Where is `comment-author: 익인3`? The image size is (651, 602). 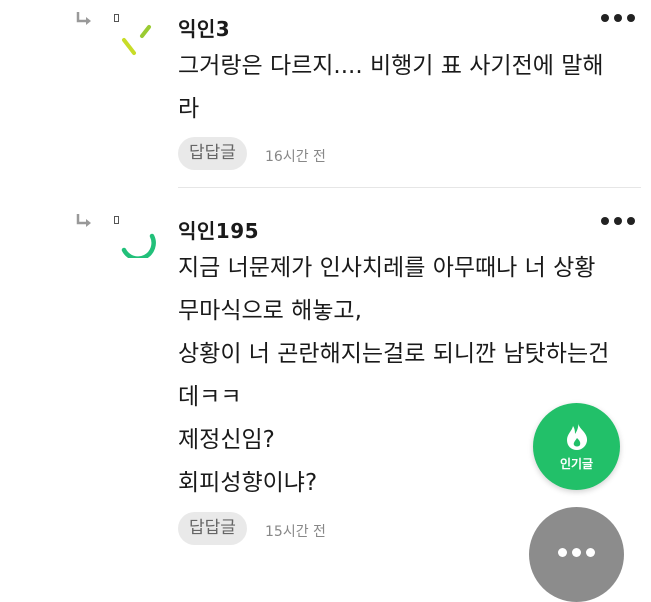
comment-author: 익인3 is located at coordinates (204, 29).